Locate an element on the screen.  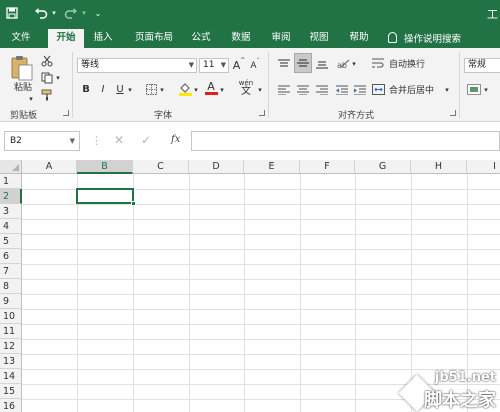
select-all-button is located at coordinates (11, 167).